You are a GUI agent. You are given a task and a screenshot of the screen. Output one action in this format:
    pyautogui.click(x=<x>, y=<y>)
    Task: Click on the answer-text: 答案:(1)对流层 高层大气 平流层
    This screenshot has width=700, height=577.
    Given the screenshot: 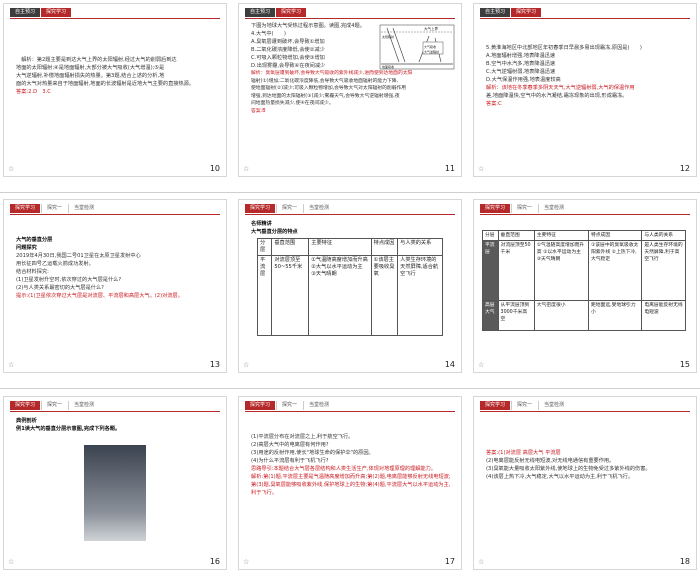 What is the action you would take?
    pyautogui.click(x=523, y=453)
    